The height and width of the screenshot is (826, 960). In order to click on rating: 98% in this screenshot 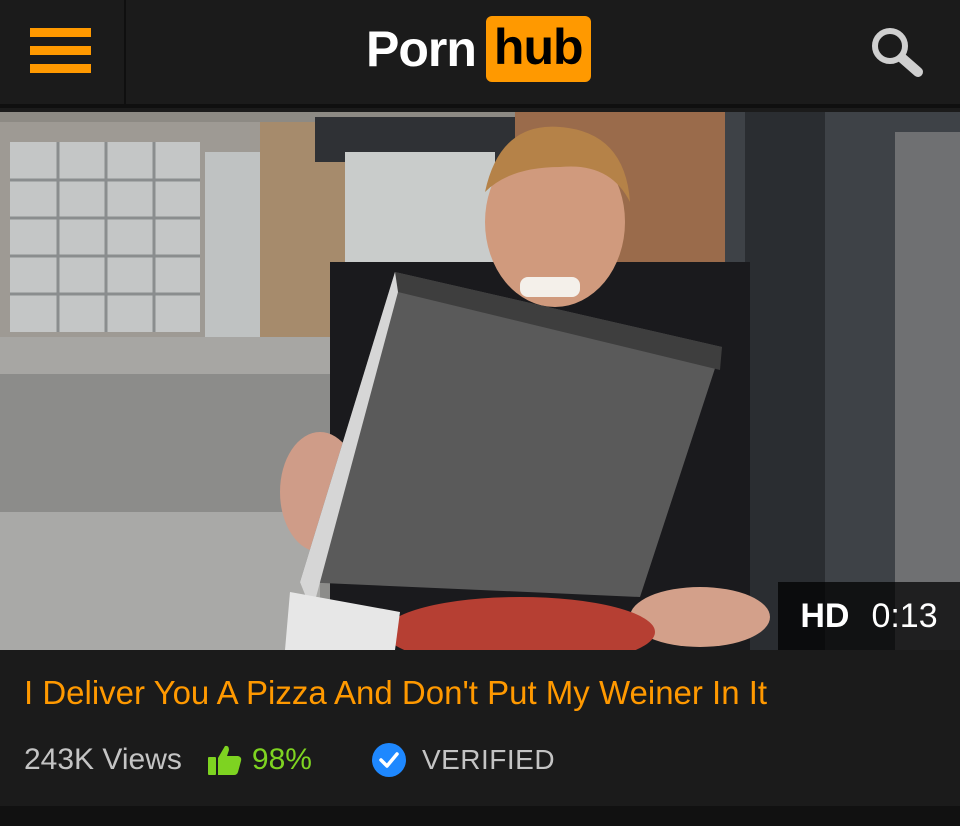, I will do `click(259, 760)`.